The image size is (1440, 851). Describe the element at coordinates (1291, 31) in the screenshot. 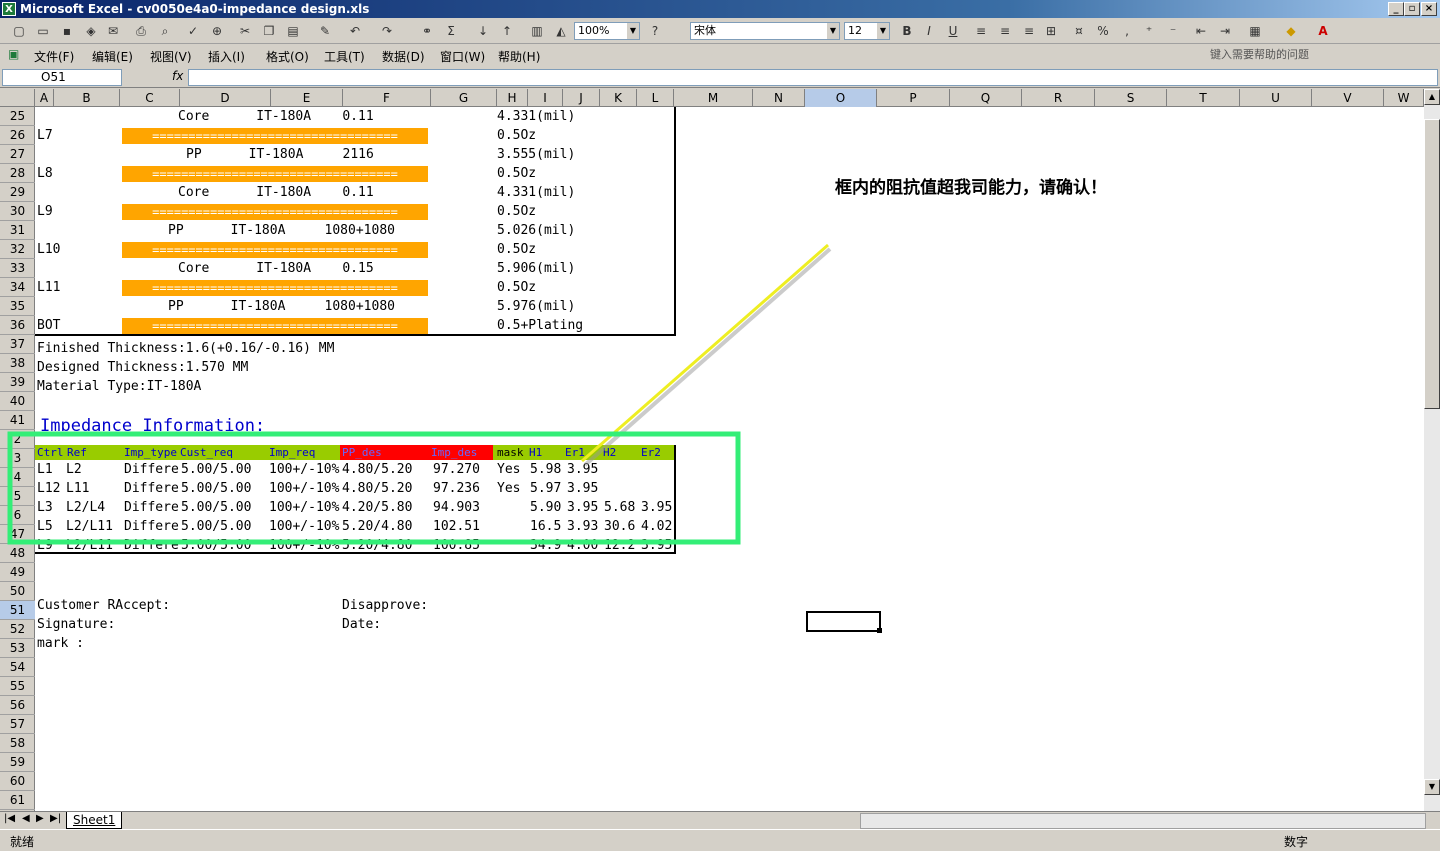

I see `fill-color-icon: ◆` at that location.